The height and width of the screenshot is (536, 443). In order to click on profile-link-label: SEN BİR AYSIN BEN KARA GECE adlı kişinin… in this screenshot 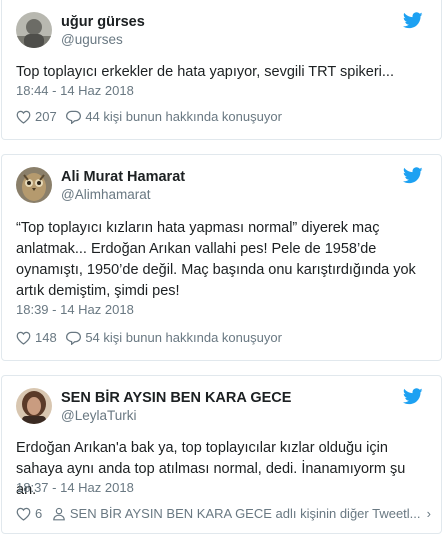, I will do `click(245, 513)`.